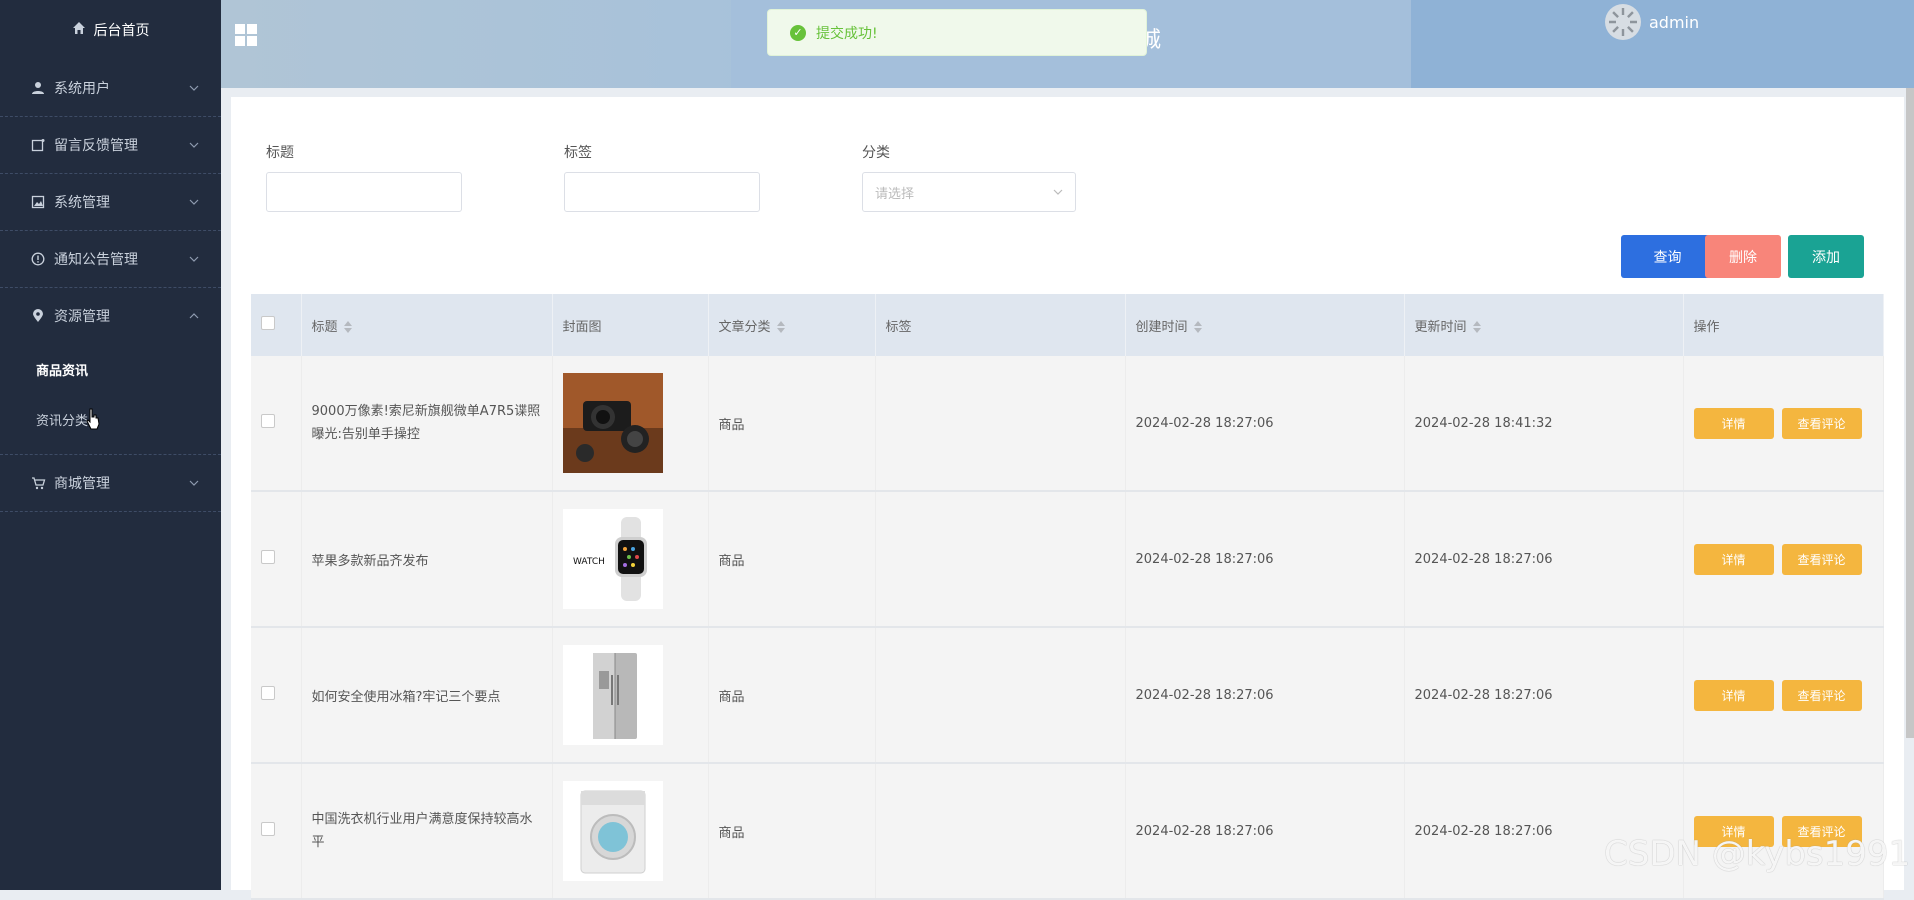 This screenshot has height=900, width=1914. Describe the element at coordinates (895, 194) in the screenshot. I see `category-placeholder: 请选择` at that location.